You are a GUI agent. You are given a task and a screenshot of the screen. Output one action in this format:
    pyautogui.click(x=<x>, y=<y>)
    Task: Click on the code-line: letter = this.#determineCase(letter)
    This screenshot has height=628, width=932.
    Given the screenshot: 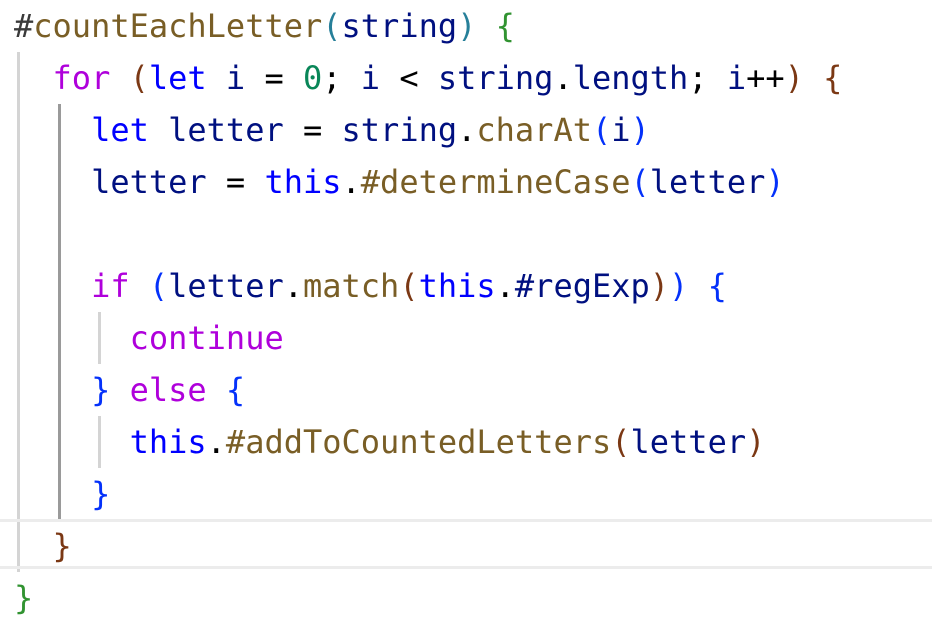 What is the action you would take?
    pyautogui.click(x=466, y=182)
    